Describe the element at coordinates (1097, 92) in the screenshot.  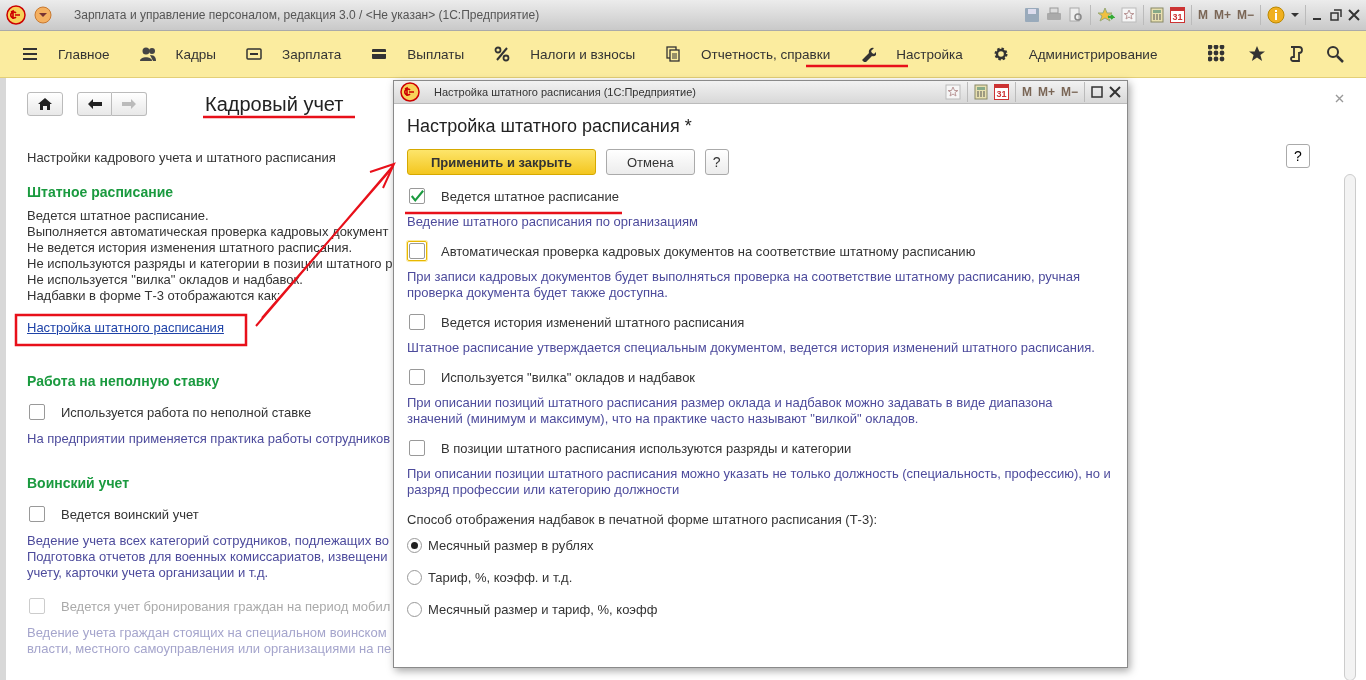
I see `maximize-icon` at that location.